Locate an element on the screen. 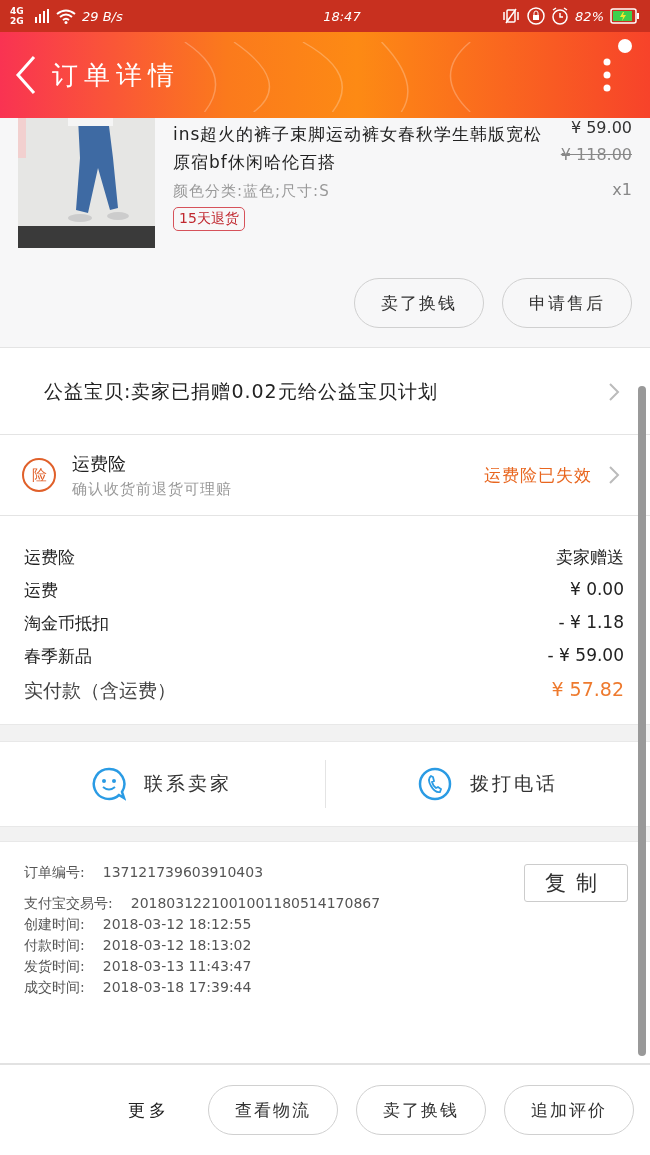  cost-label: 运费 is located at coordinates (41, 590).